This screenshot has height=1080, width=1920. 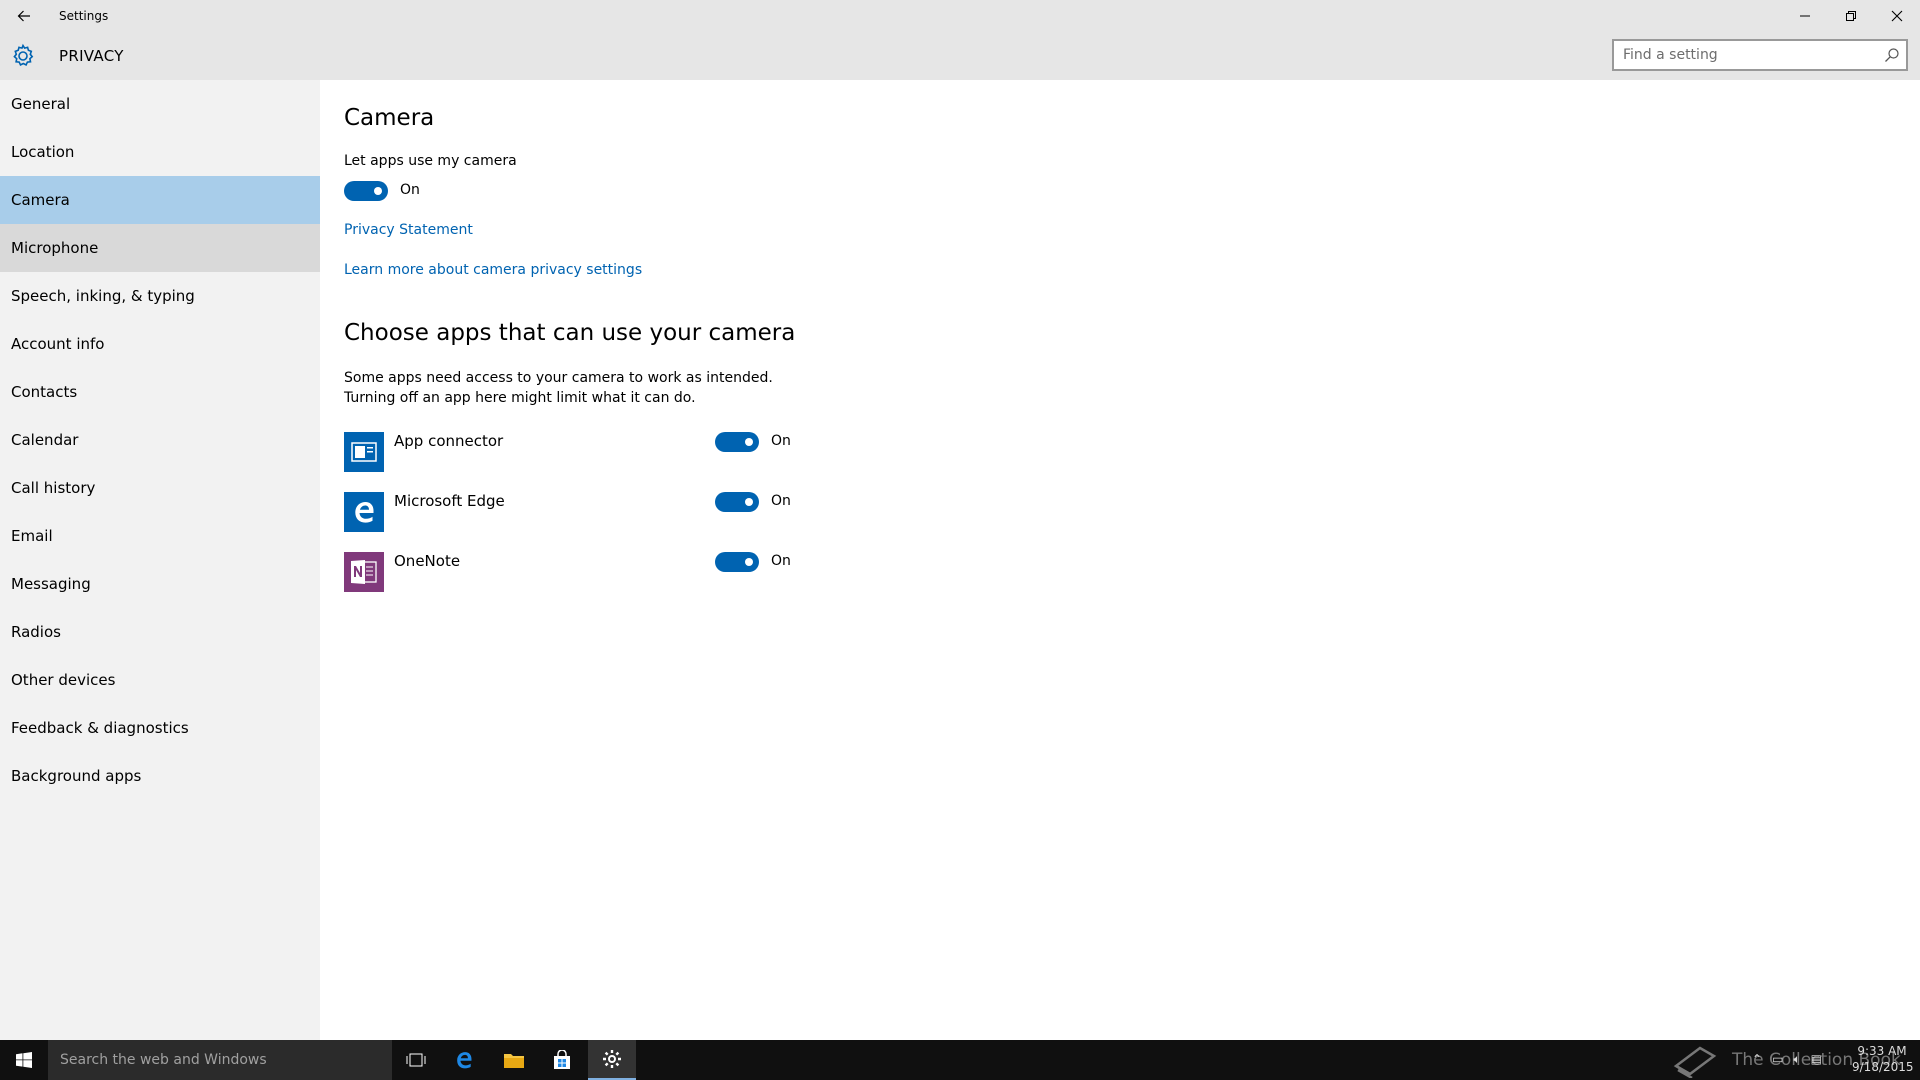 I want to click on sidebar-item-label: Calendar, so click(x=45, y=440).